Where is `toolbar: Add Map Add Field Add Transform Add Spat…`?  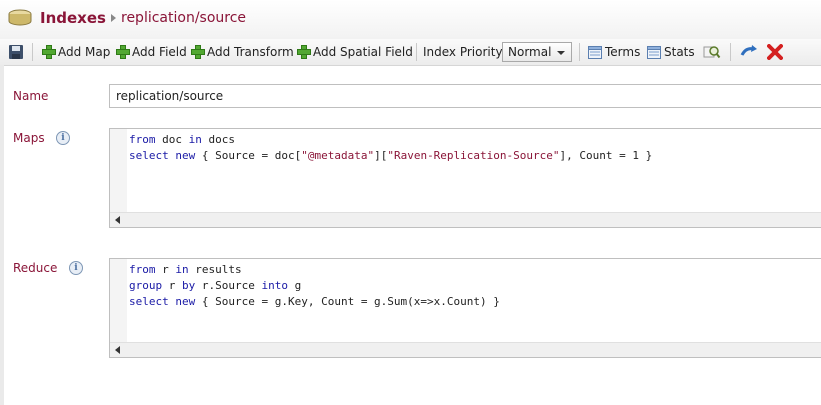 toolbar: Add Map Add Field Add Transform Add Spat… is located at coordinates (410, 52).